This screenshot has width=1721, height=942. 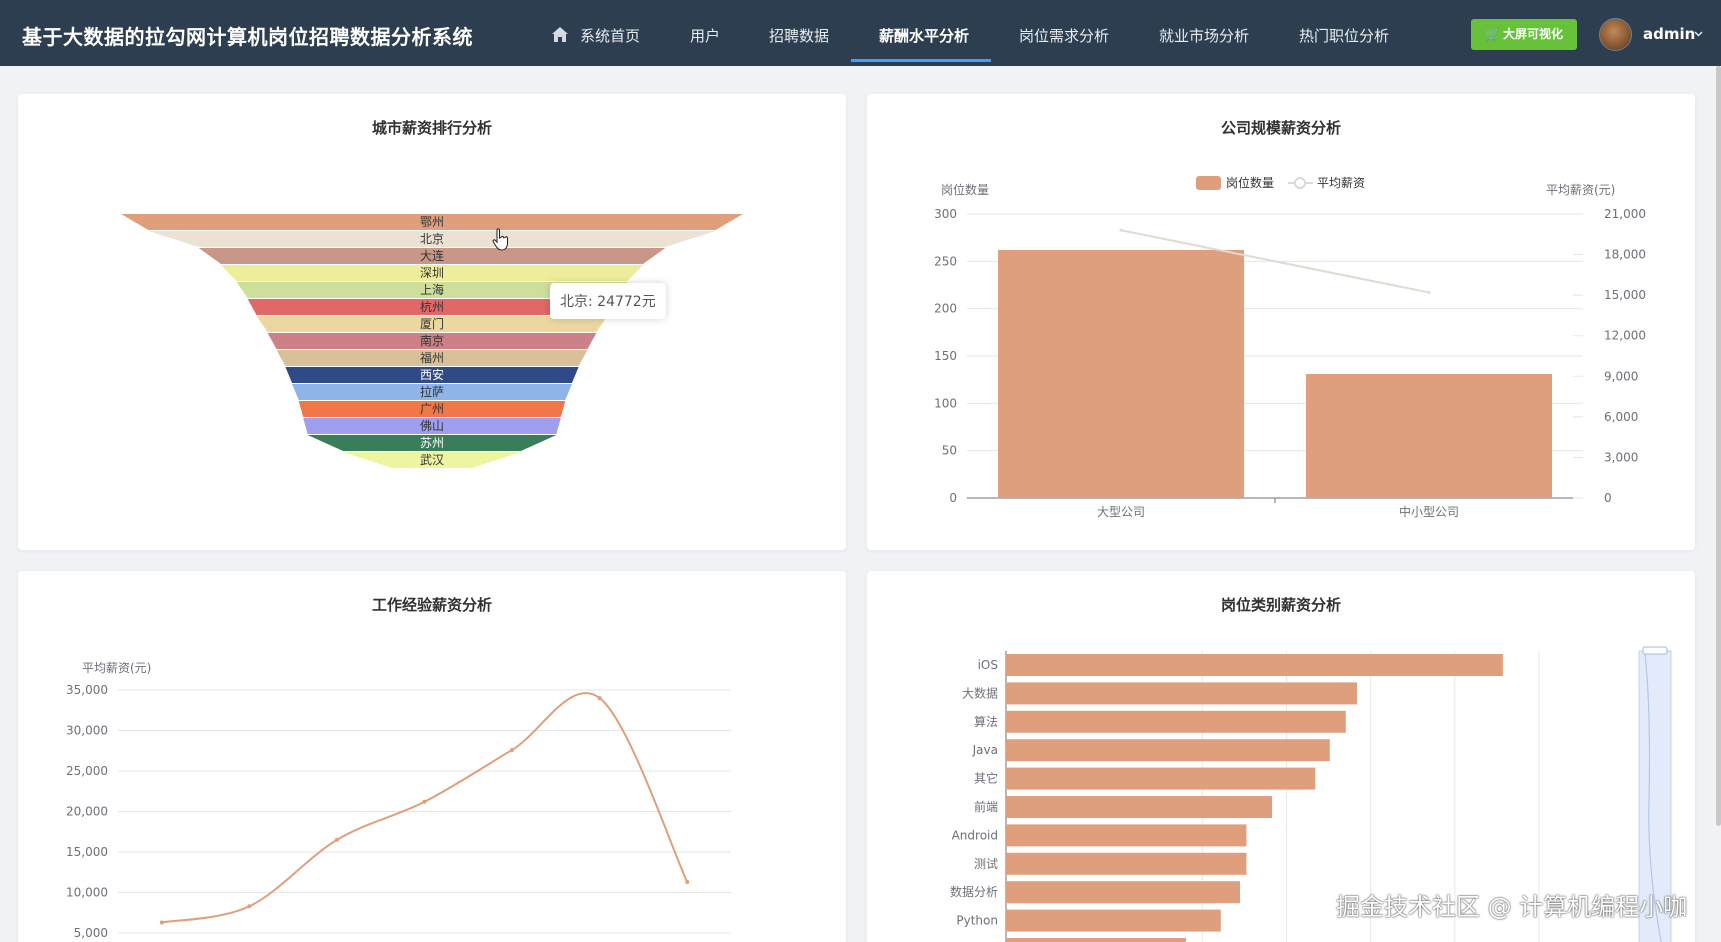 What do you see at coordinates (1615, 34) in the screenshot?
I see `avatar` at bounding box center [1615, 34].